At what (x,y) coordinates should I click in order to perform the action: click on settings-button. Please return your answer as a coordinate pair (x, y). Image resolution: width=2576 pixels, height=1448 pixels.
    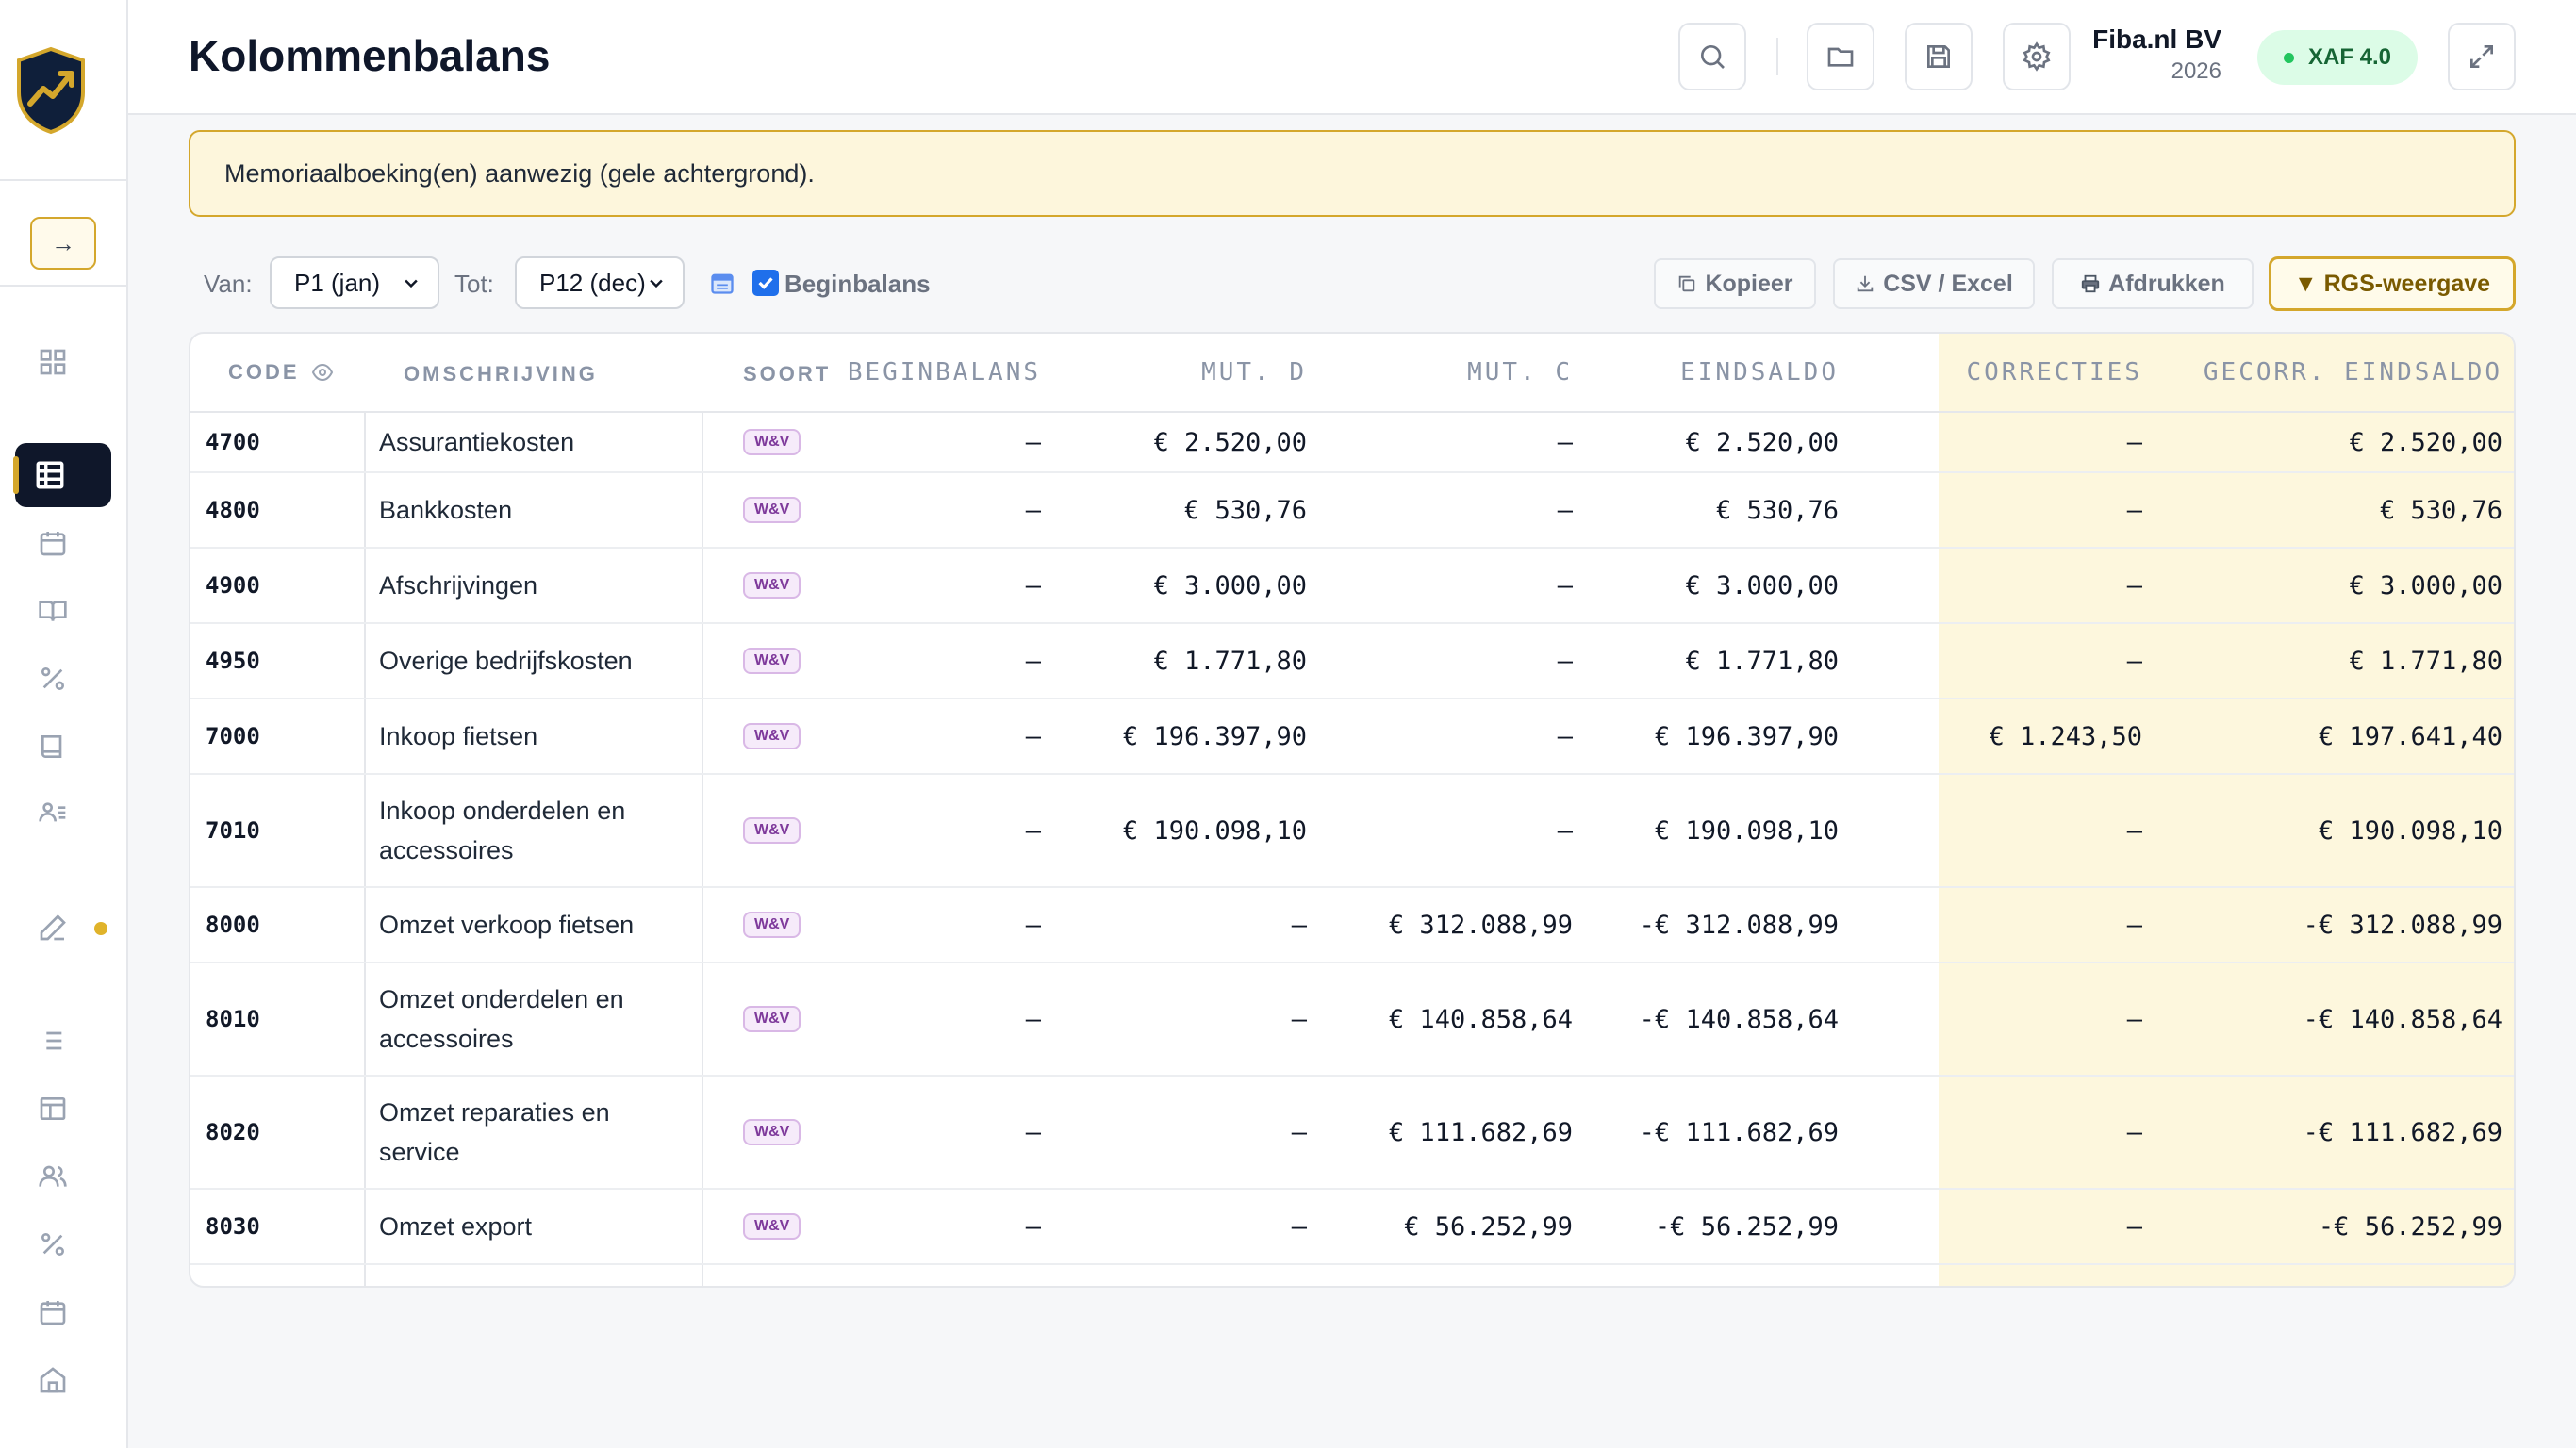
    Looking at the image, I should click on (2037, 56).